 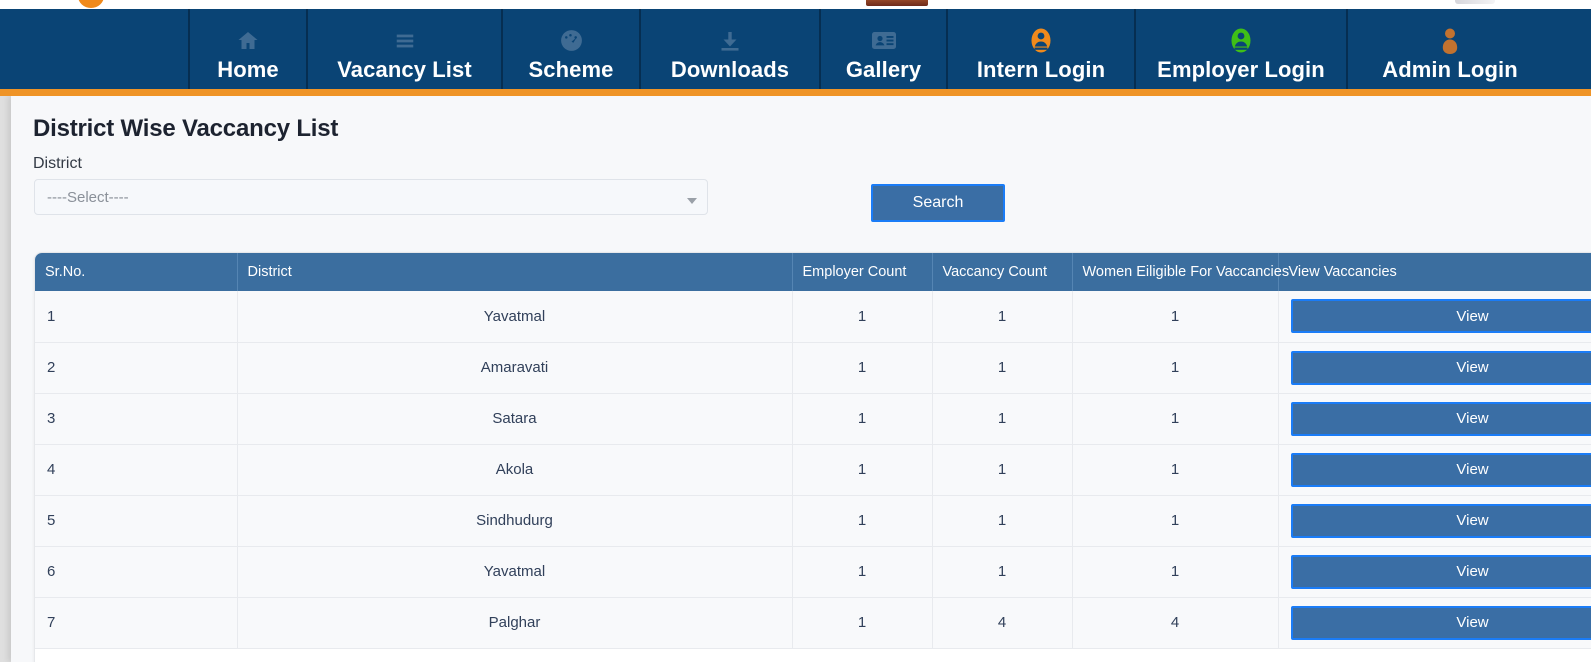 I want to click on download-icon, so click(x=730, y=41).